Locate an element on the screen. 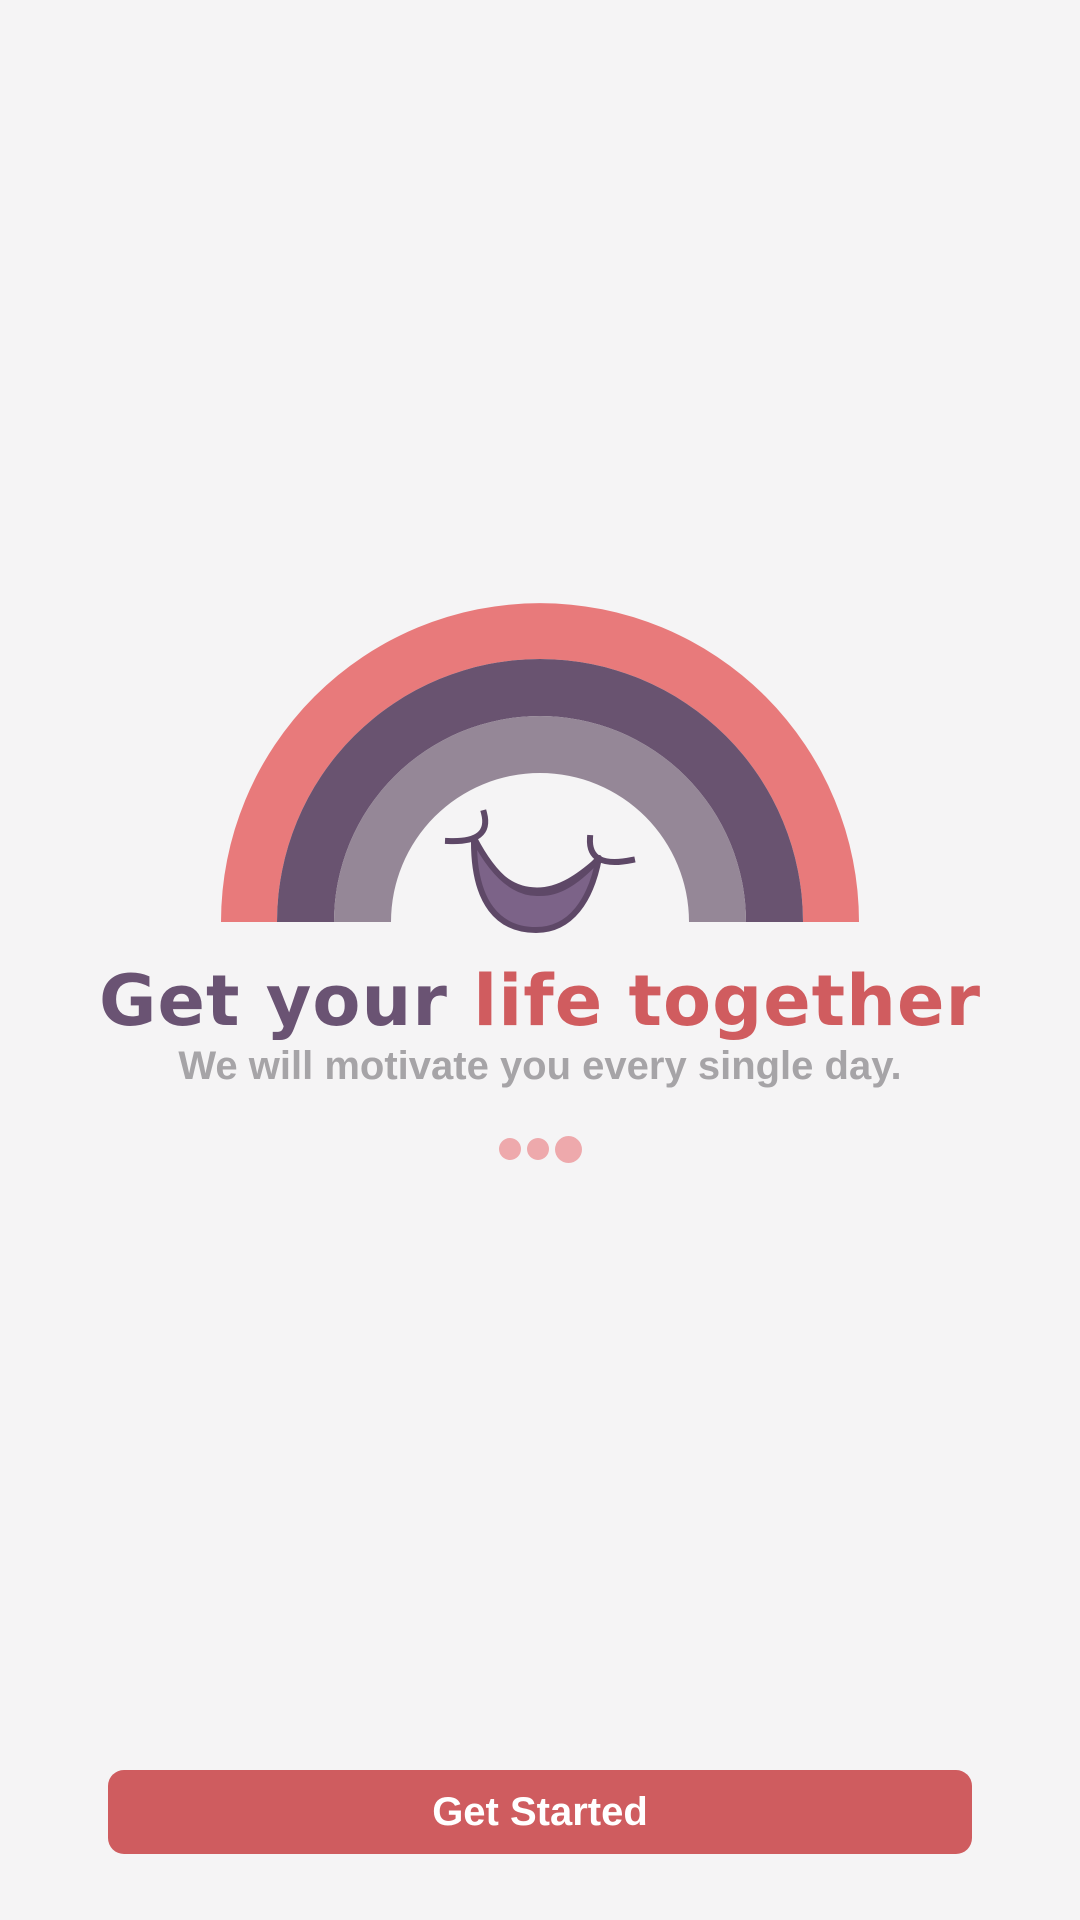 The height and width of the screenshot is (1920, 1080). left-eye-icon is located at coordinates (466, 827).